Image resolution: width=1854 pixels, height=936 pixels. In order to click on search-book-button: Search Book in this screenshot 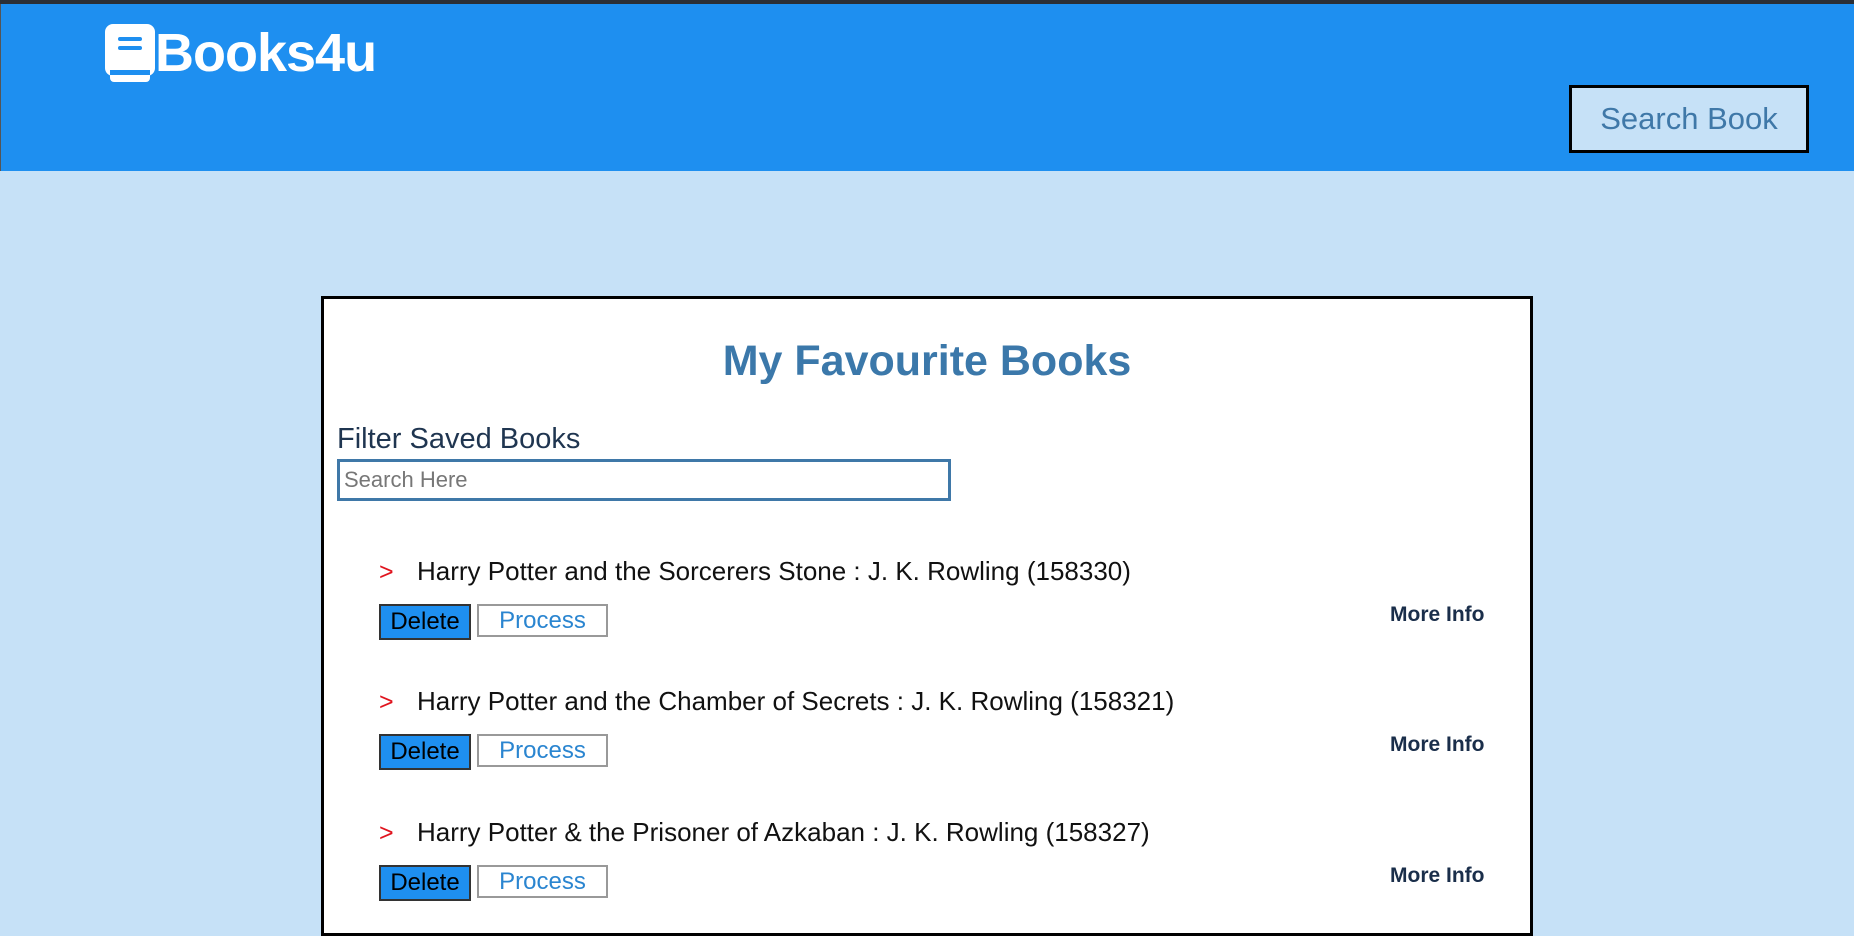, I will do `click(1689, 119)`.